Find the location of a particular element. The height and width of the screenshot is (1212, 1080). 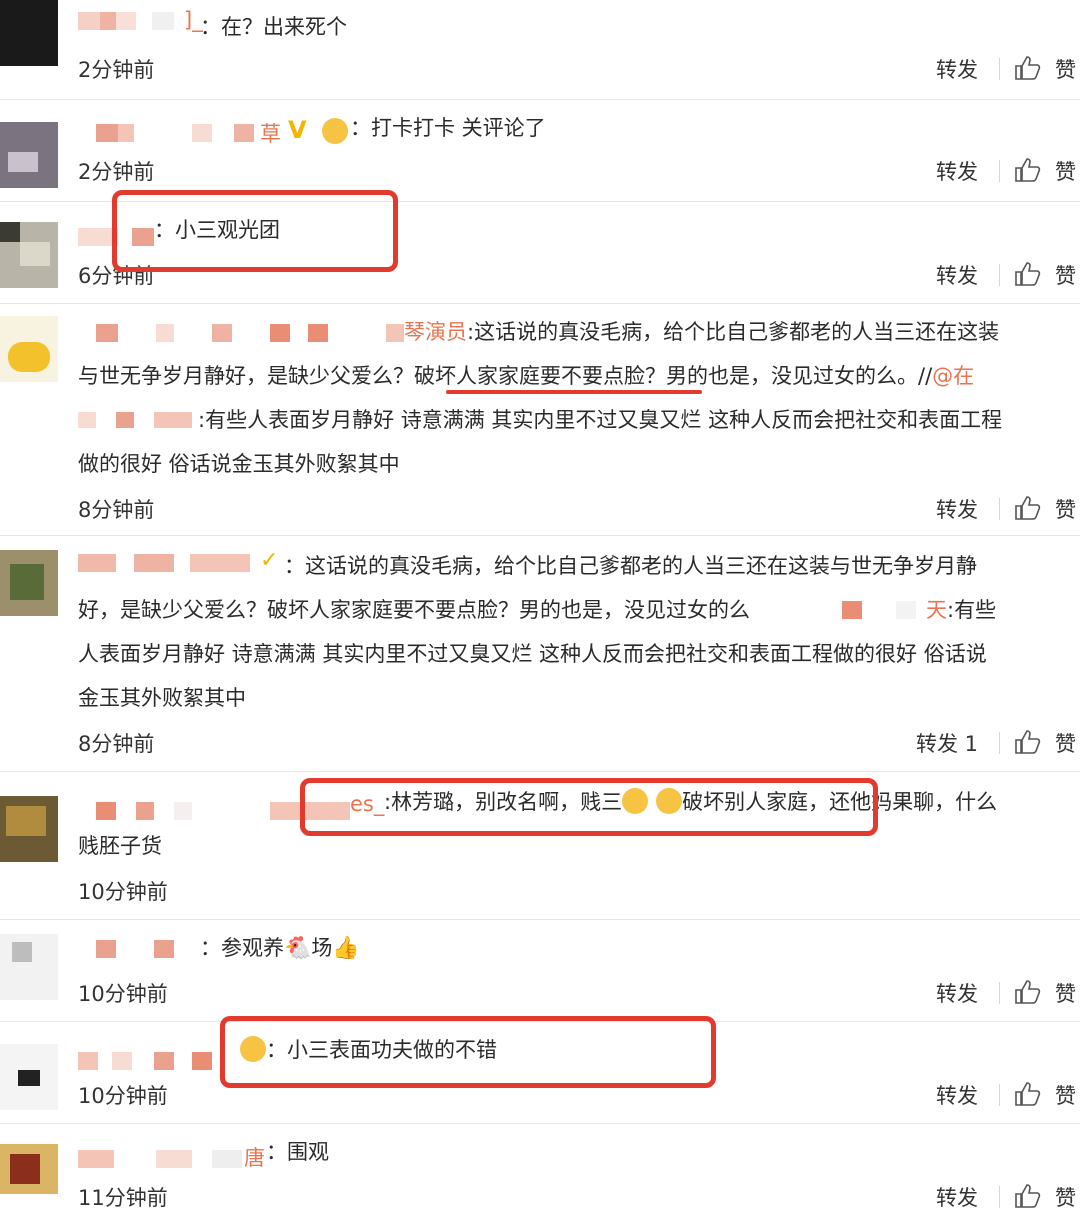

comment-text: ：在？出来死个 is located at coordinates (273, 27).